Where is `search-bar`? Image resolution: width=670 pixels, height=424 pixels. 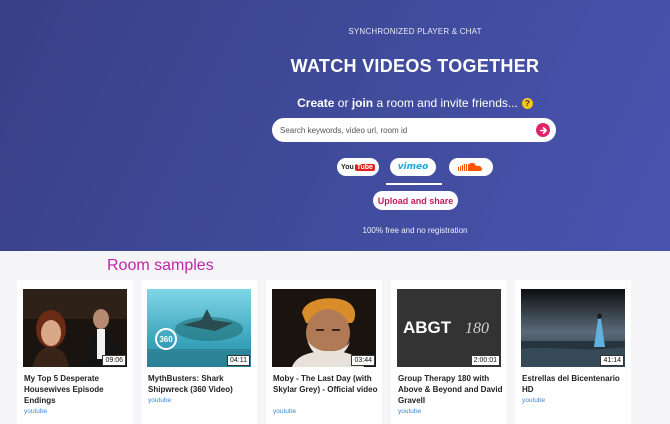 search-bar is located at coordinates (414, 130).